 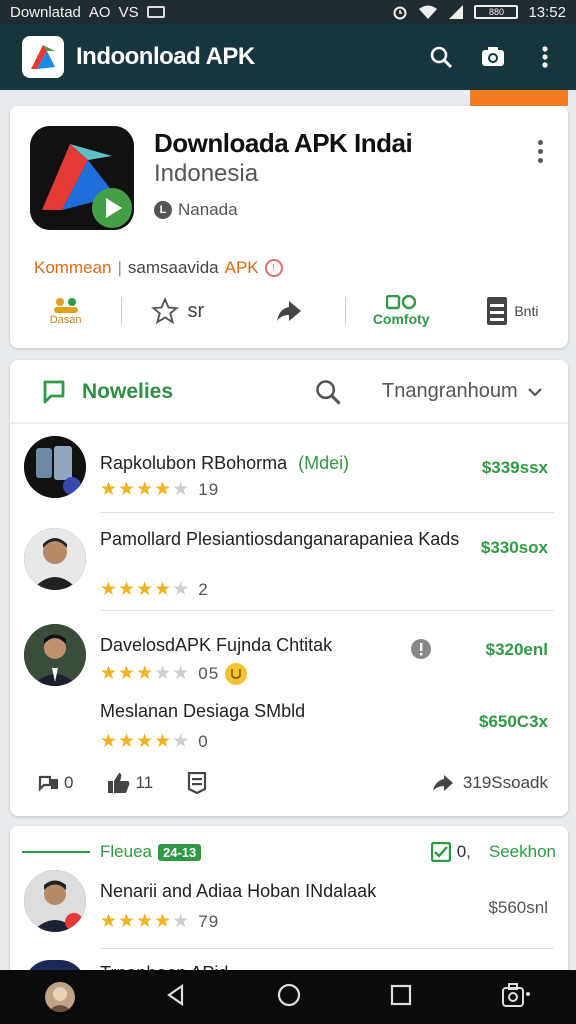 What do you see at coordinates (165, 311) in the screenshot?
I see `star-outline-icon` at bounding box center [165, 311].